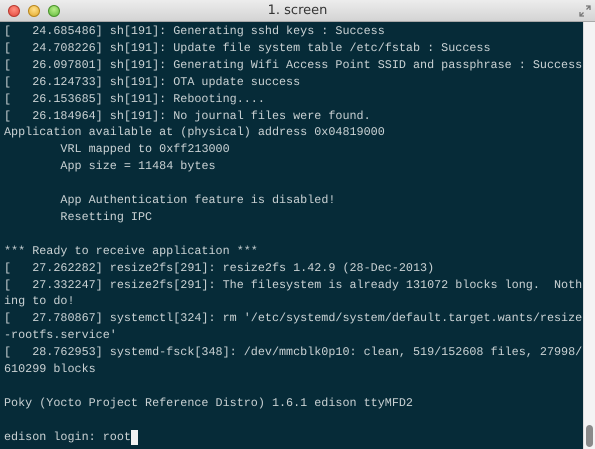  Describe the element at coordinates (220, 268) in the screenshot. I see `output-line: [ 27.262282] resize2fs[291]: resize2fs 1.42.9 (28-Dec-2013)` at that location.